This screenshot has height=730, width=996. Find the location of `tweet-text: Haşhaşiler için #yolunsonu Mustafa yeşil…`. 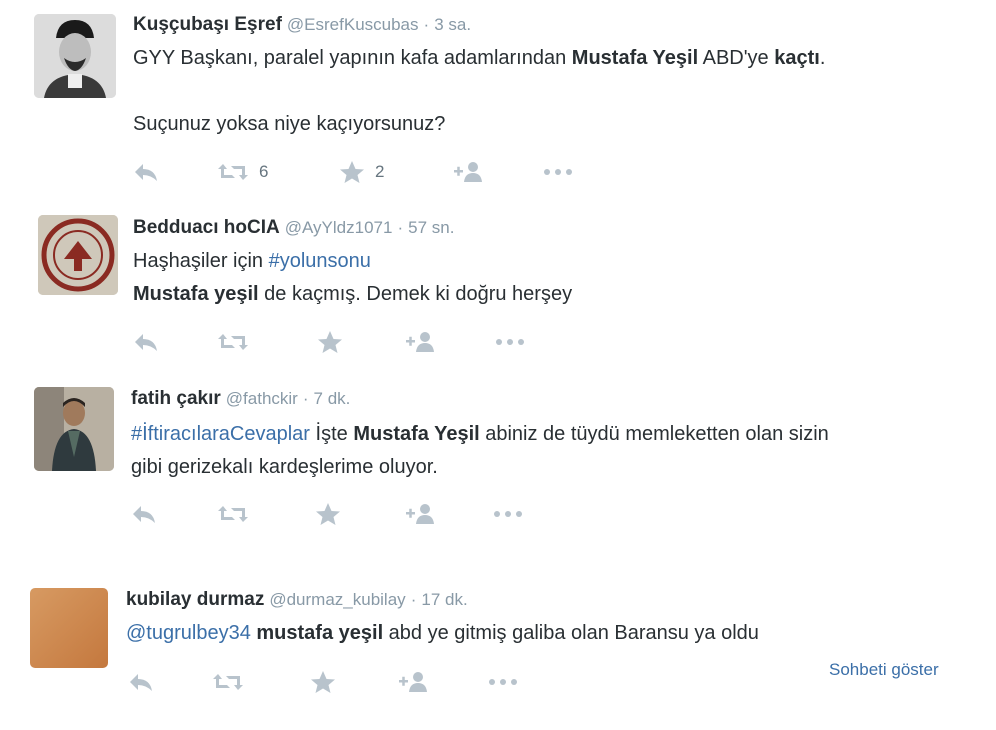

tweet-text: Haşhaşiler için #yolunsonu Mustafa yeşil… is located at coordinates (352, 278).